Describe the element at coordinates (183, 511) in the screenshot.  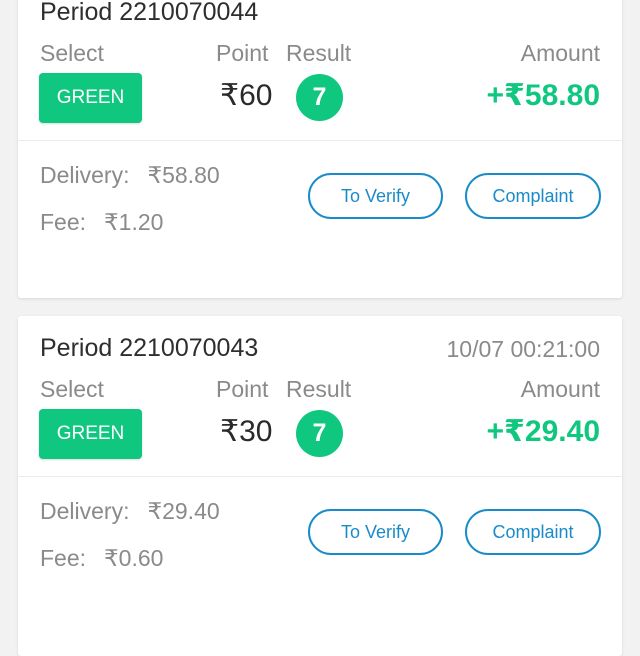
I see `delivery-value: ₹29.40` at that location.